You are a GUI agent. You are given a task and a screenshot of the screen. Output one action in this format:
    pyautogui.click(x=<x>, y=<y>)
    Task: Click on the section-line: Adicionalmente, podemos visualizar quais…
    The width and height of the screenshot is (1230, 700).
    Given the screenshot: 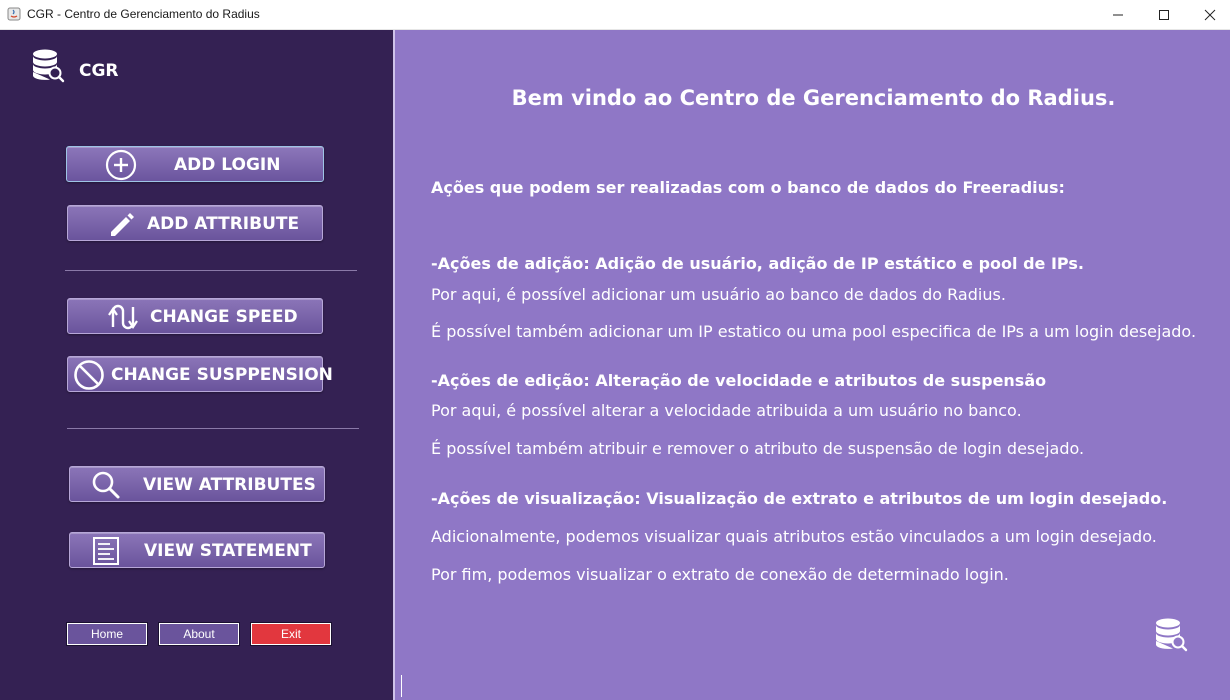 What is the action you would take?
    pyautogui.click(x=794, y=536)
    